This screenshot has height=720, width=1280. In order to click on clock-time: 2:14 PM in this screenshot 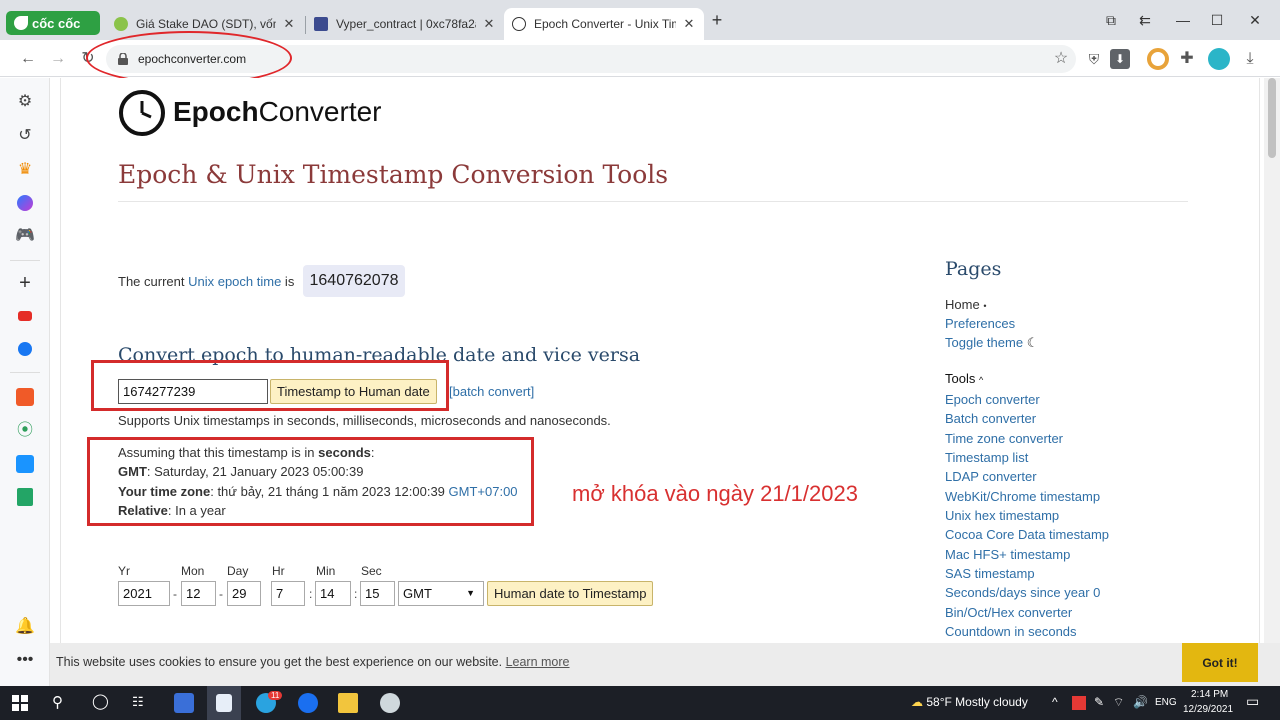, I will do `click(1209, 694)`.